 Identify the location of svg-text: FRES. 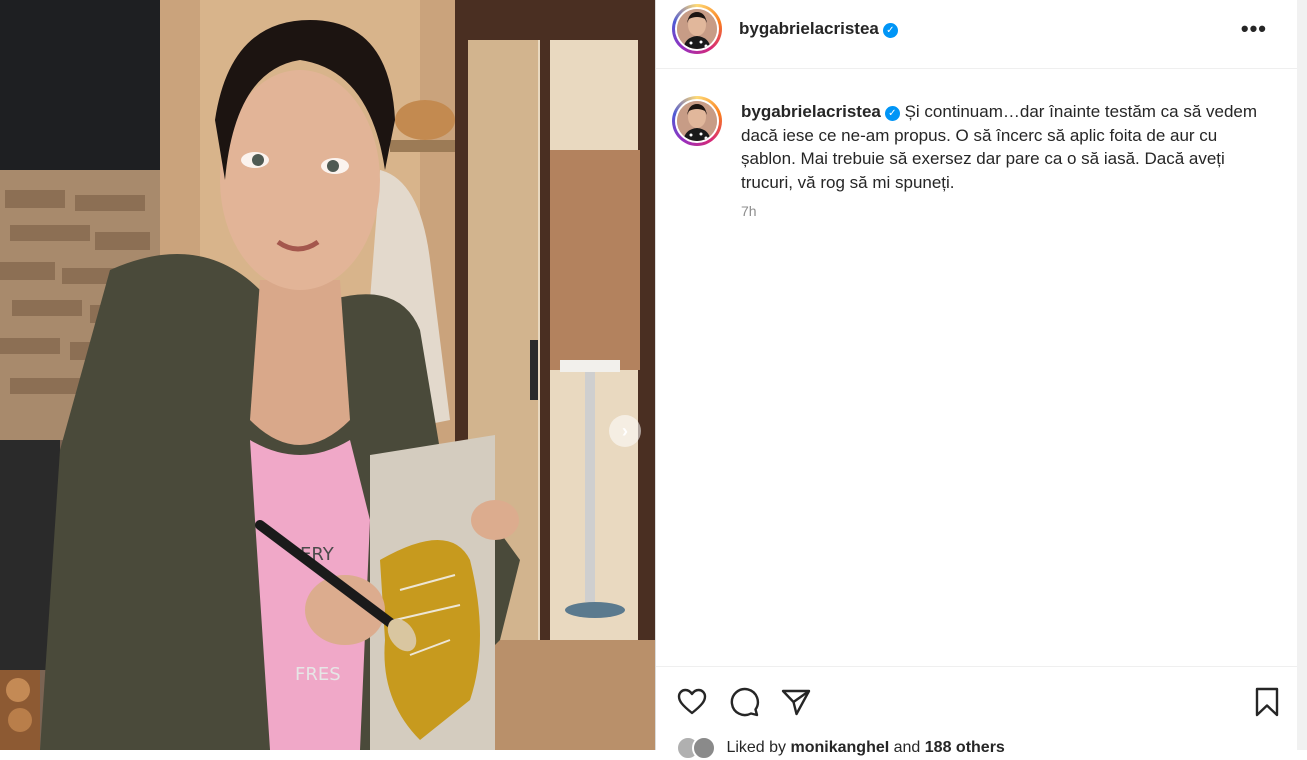
(318, 674).